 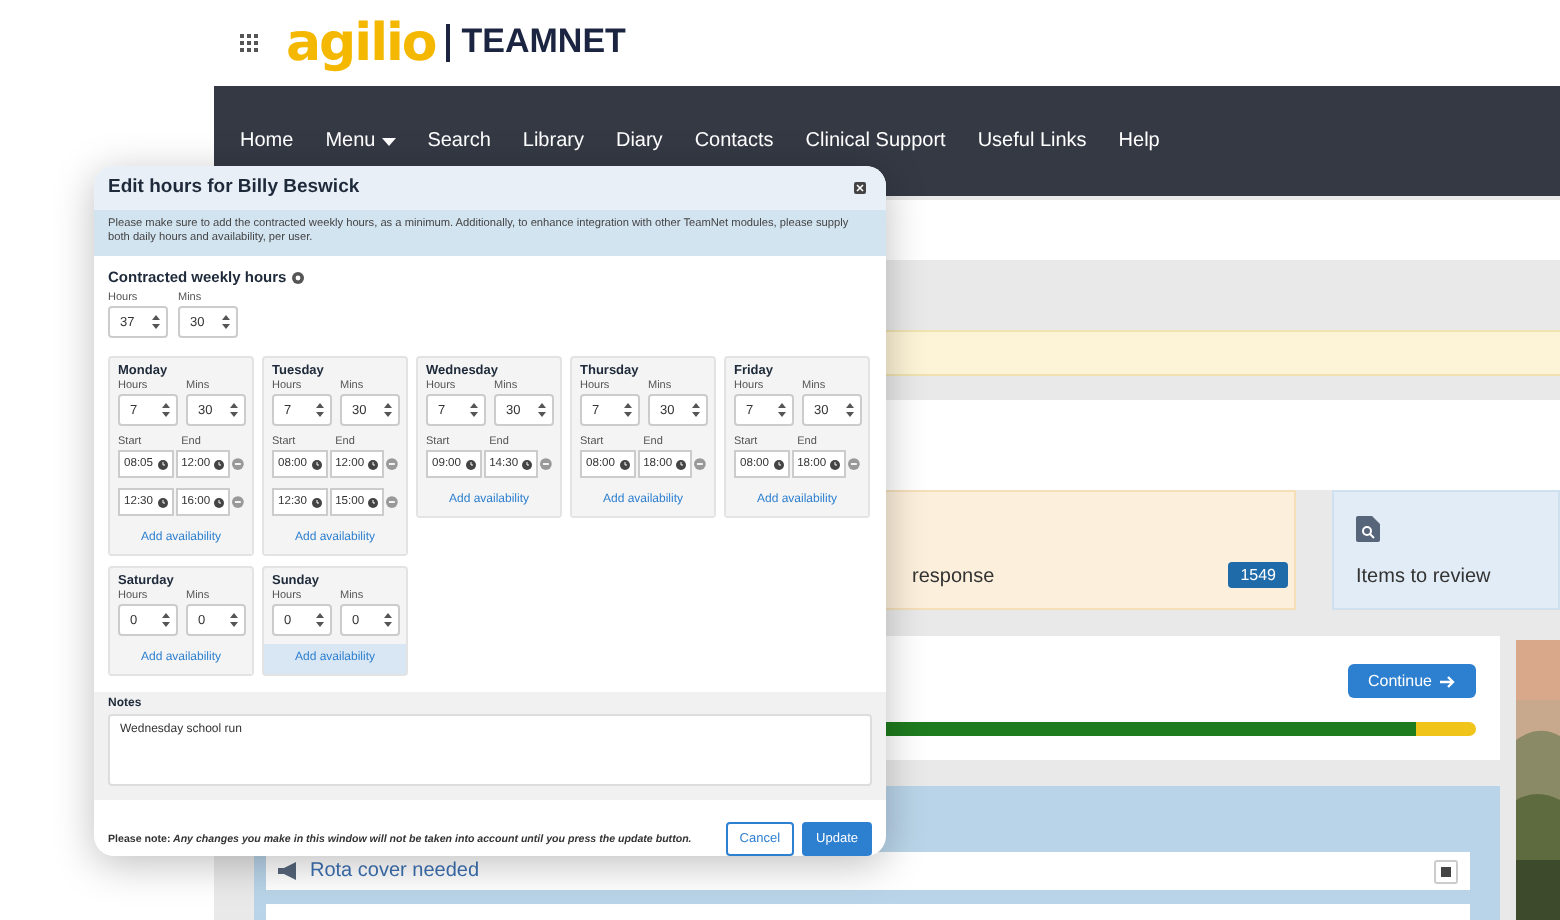 I want to click on nav-link: Home, so click(x=267, y=141).